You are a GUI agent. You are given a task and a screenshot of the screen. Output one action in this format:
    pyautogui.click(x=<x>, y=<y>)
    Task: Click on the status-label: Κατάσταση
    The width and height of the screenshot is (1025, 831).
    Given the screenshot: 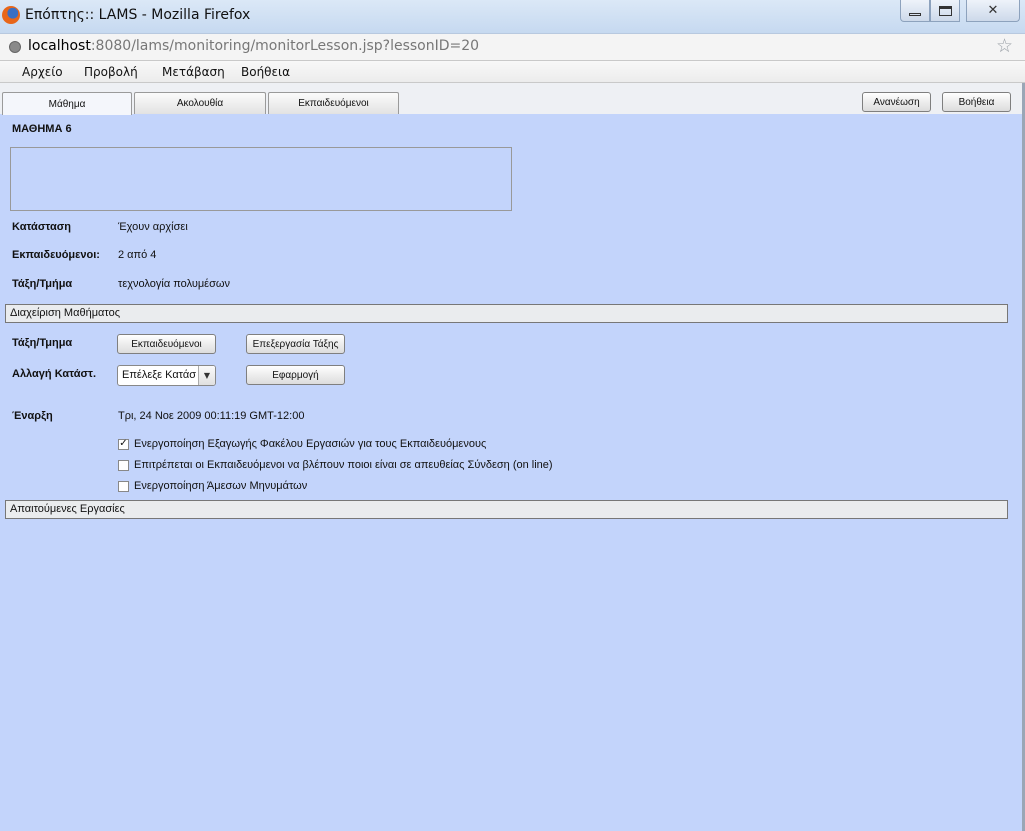 What is the action you would take?
    pyautogui.click(x=41, y=227)
    